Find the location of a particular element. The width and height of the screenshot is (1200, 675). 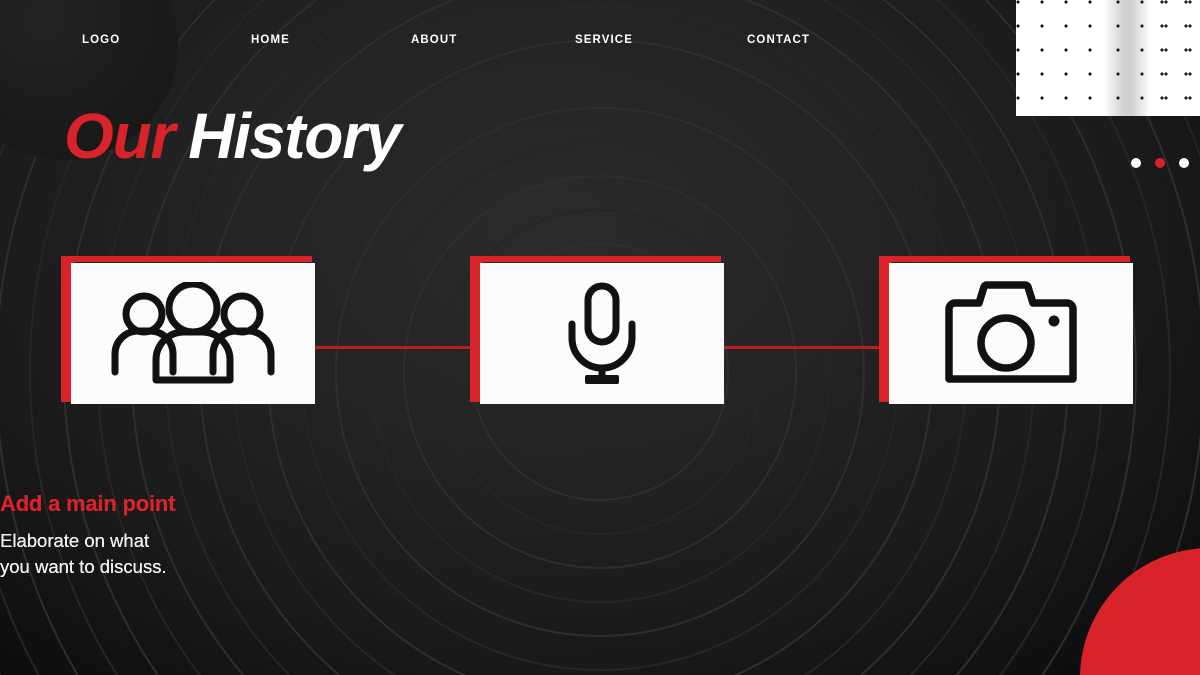

microphone-icon is located at coordinates (602, 334).